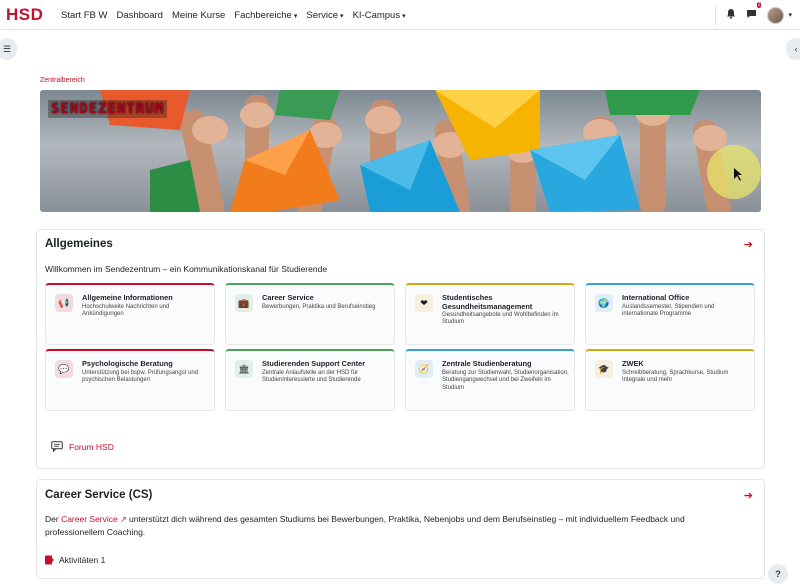 Image resolution: width=800 pixels, height=588 pixels. I want to click on nav-dropdown-fachbereiche: Fachbereiche ▾, so click(265, 15).